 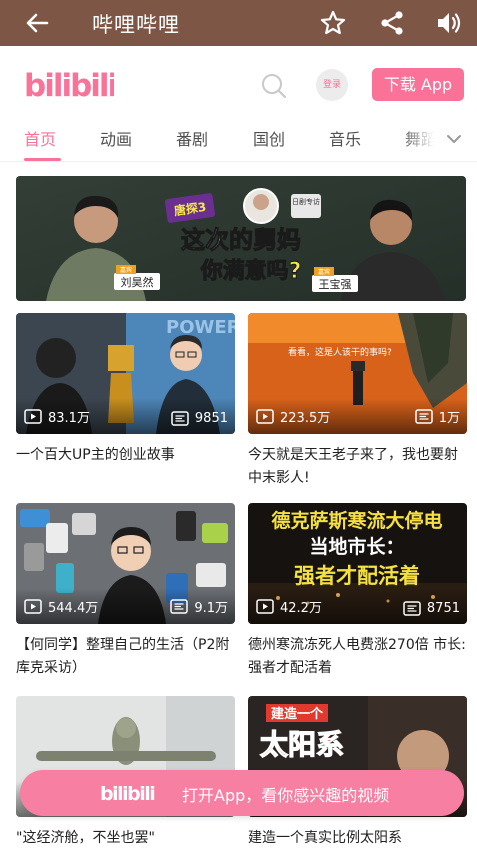 I want to click on svg-text: 这次的舅妈, so click(x=241, y=240).